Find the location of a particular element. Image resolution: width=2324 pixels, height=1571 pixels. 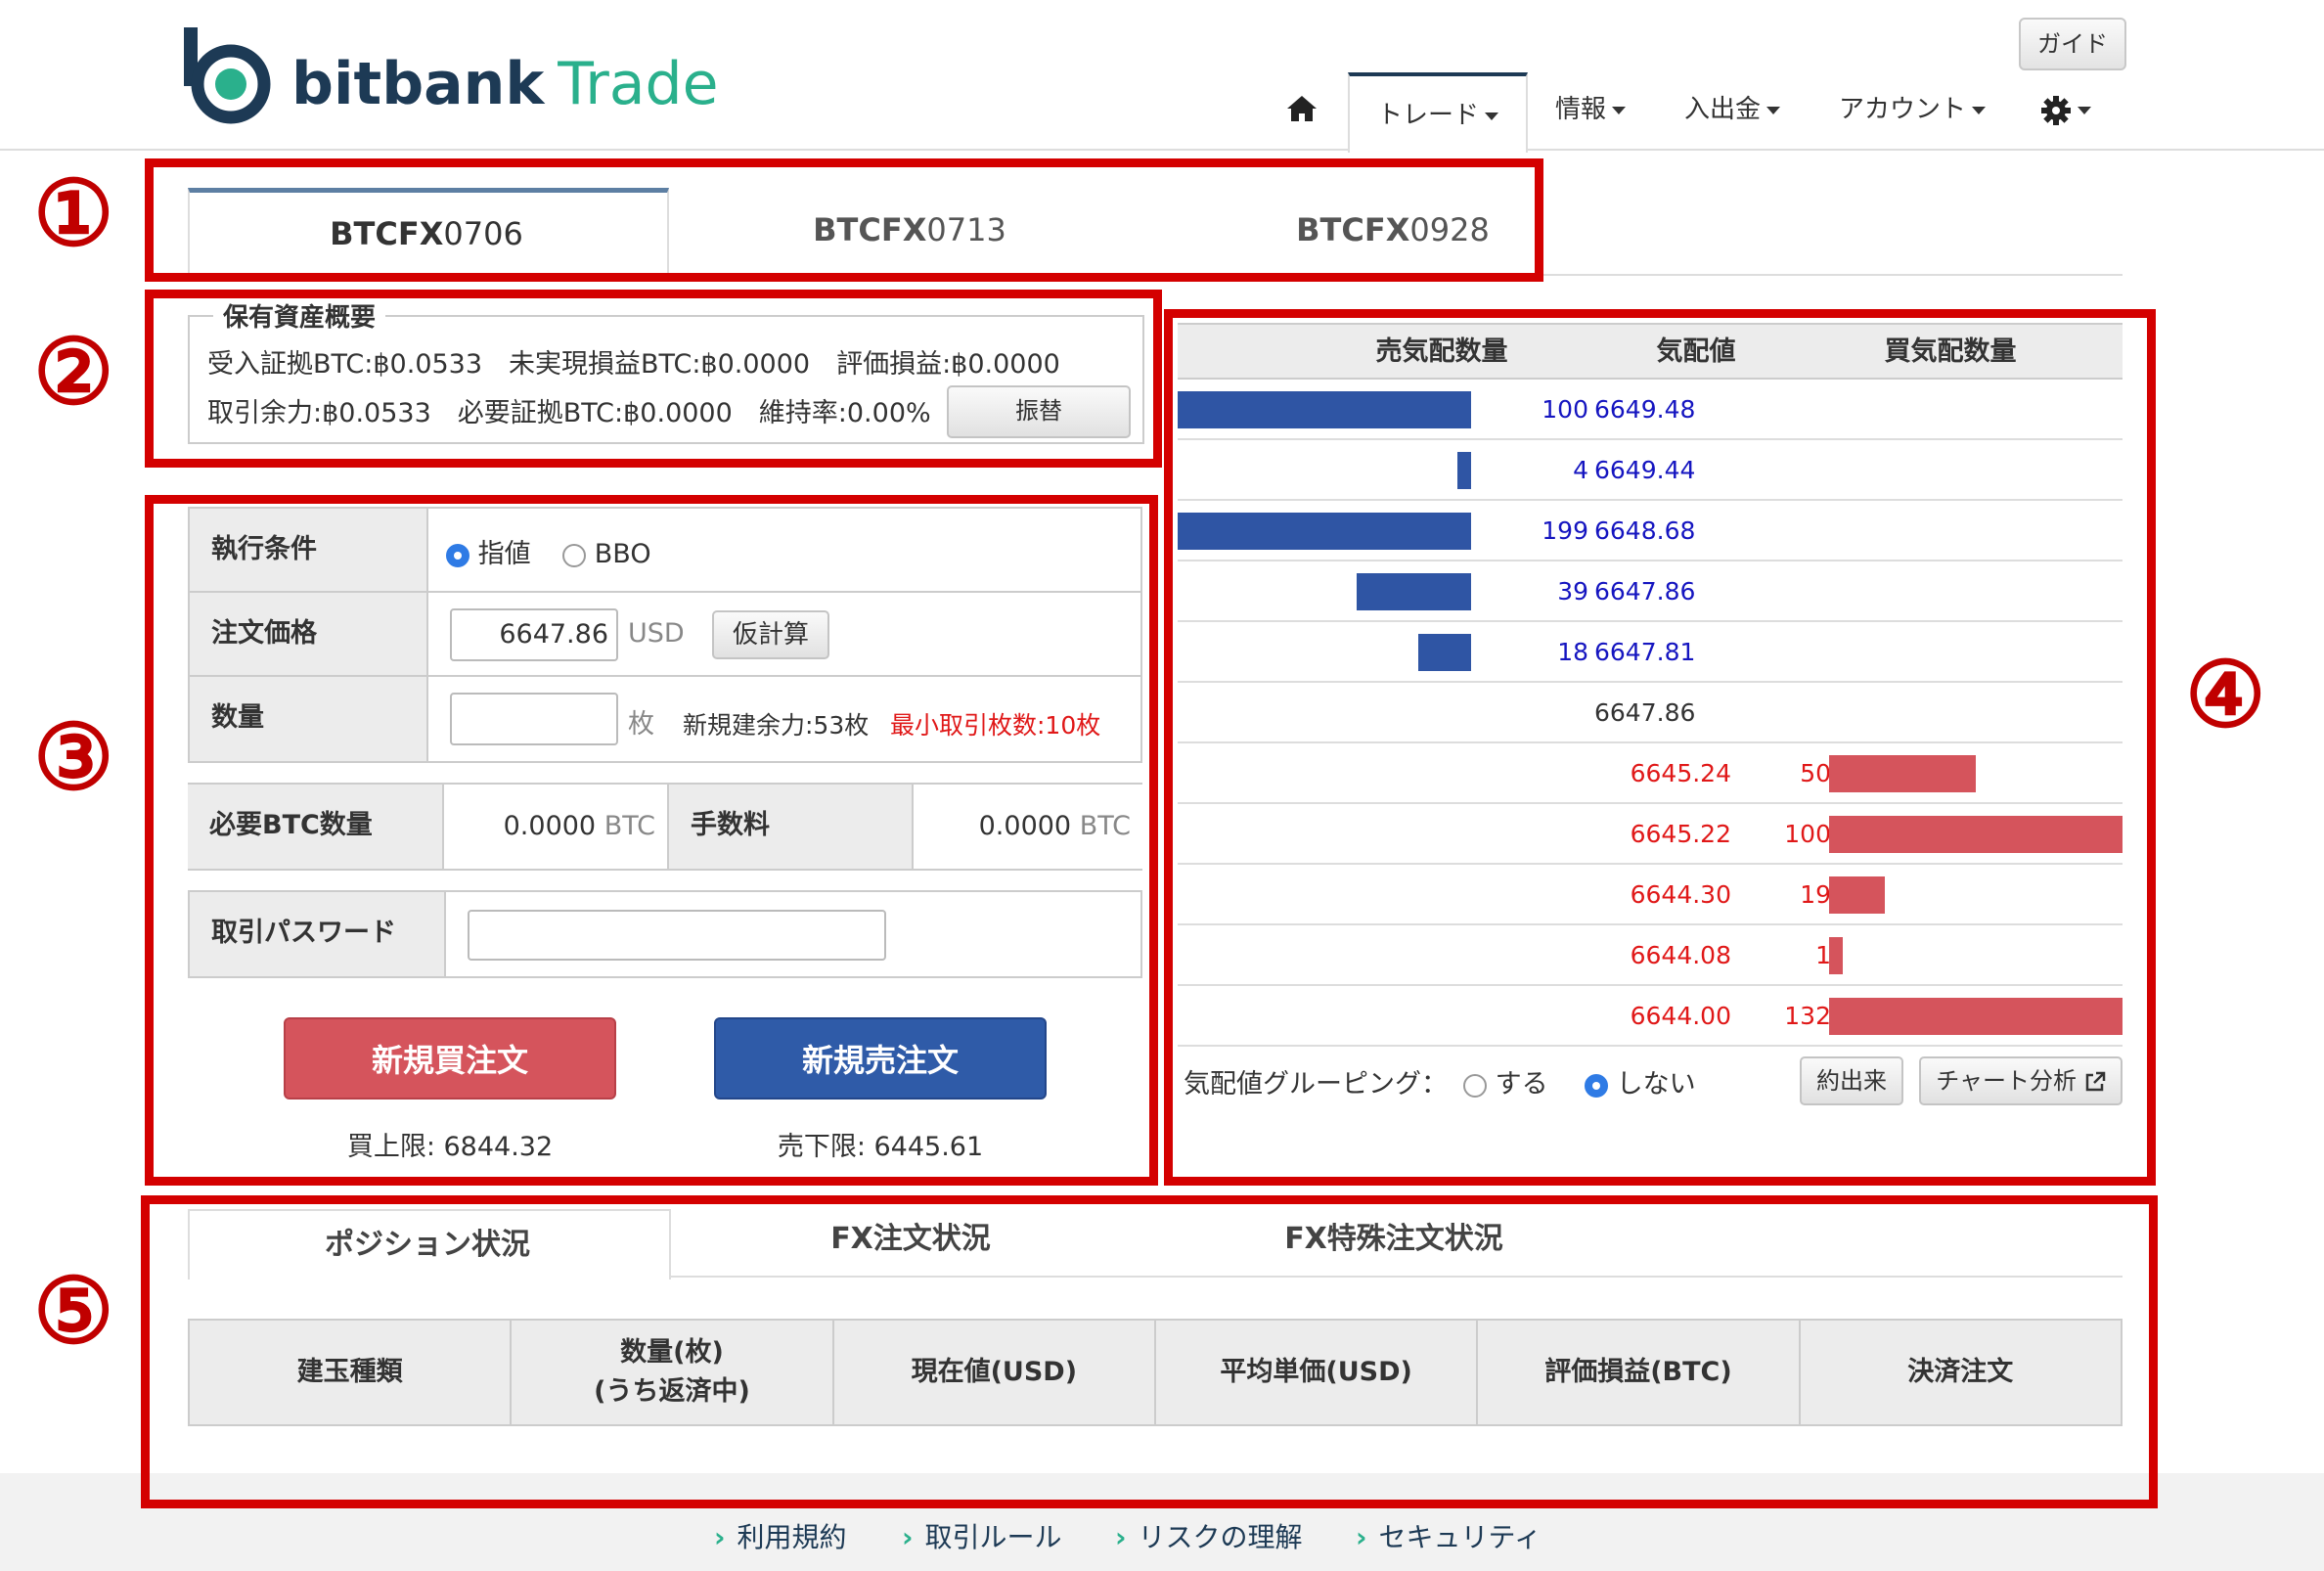

annotation-number-2: ② is located at coordinates (73, 372).